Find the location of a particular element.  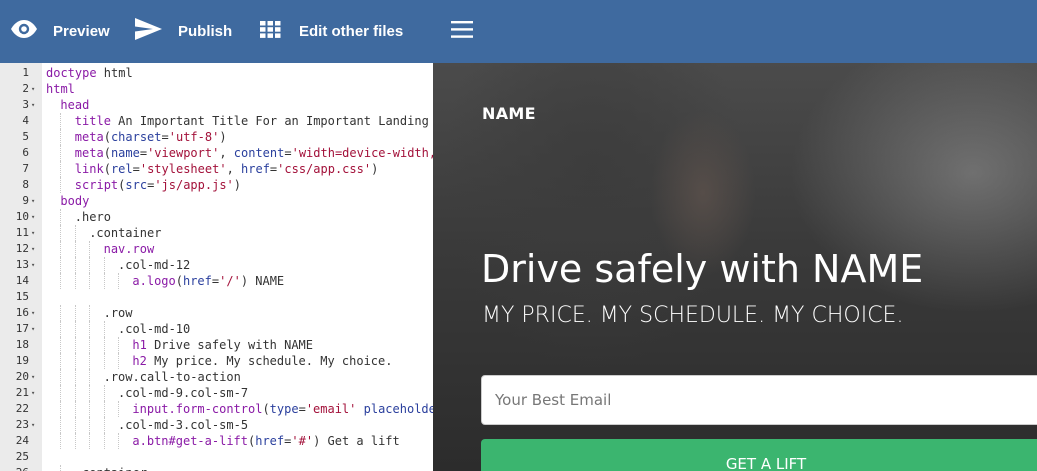

code-token: input is located at coordinates (150, 409).